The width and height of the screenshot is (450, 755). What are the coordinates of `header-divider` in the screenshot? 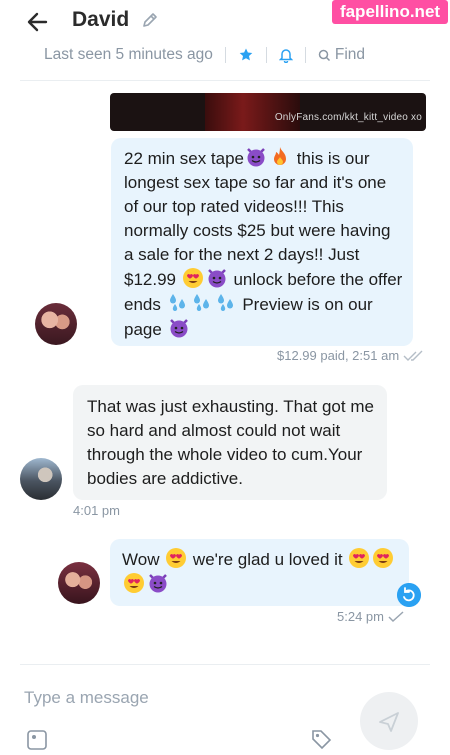 It's located at (225, 80).